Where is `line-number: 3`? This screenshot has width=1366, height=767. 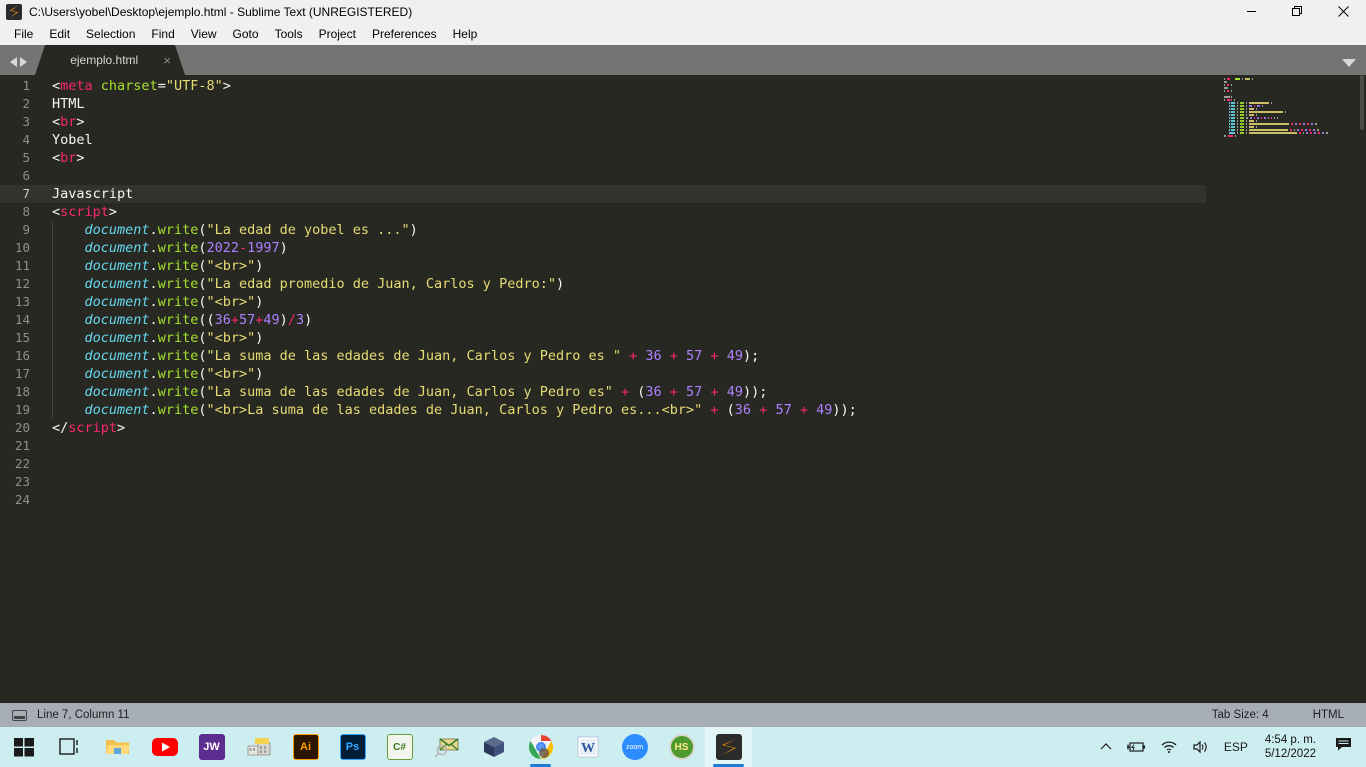
line-number: 3 is located at coordinates (26, 121).